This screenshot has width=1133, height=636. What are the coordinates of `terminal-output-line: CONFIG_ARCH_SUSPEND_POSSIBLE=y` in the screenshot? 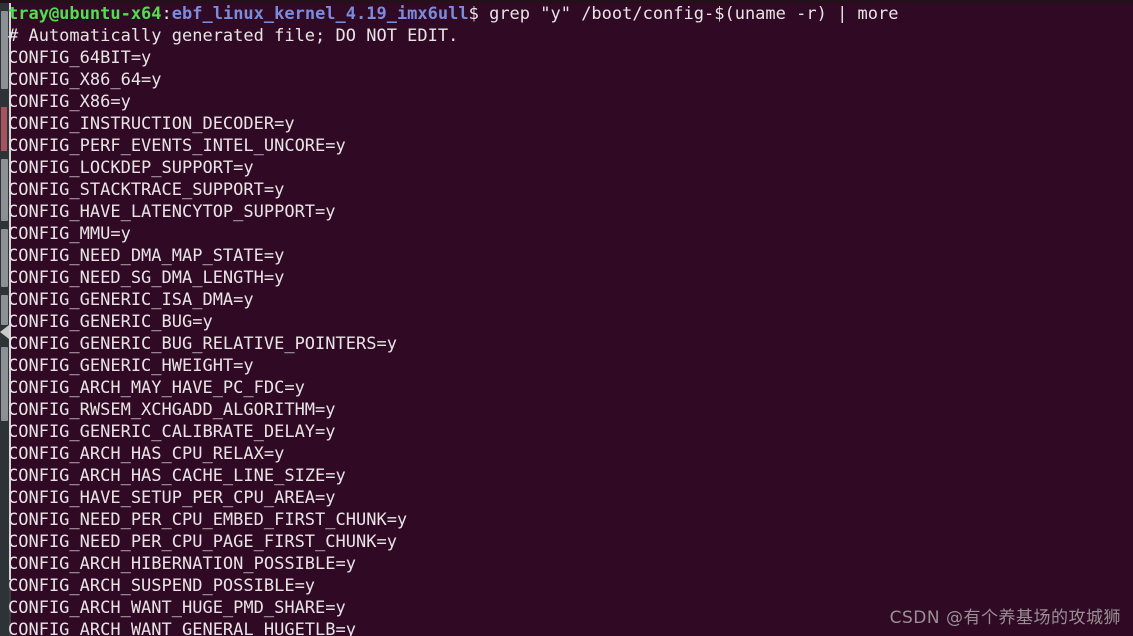 It's located at (162, 586).